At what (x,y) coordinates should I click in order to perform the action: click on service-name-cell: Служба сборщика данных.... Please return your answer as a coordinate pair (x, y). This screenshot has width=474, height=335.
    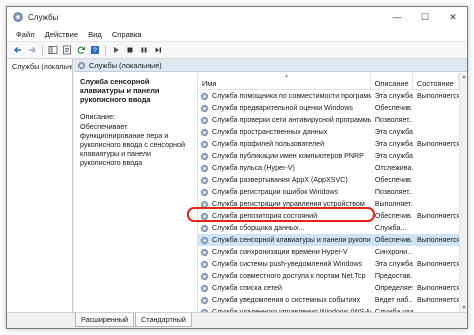
    Looking at the image, I should click on (284, 228).